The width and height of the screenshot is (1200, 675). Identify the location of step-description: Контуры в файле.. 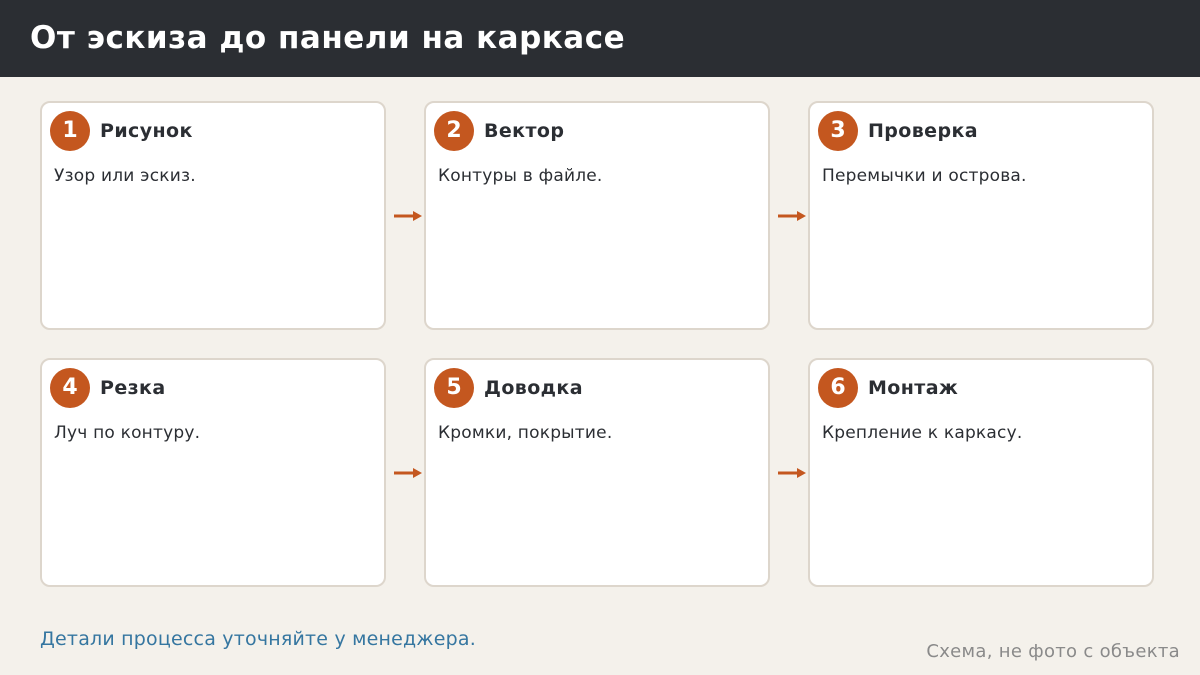
(520, 176).